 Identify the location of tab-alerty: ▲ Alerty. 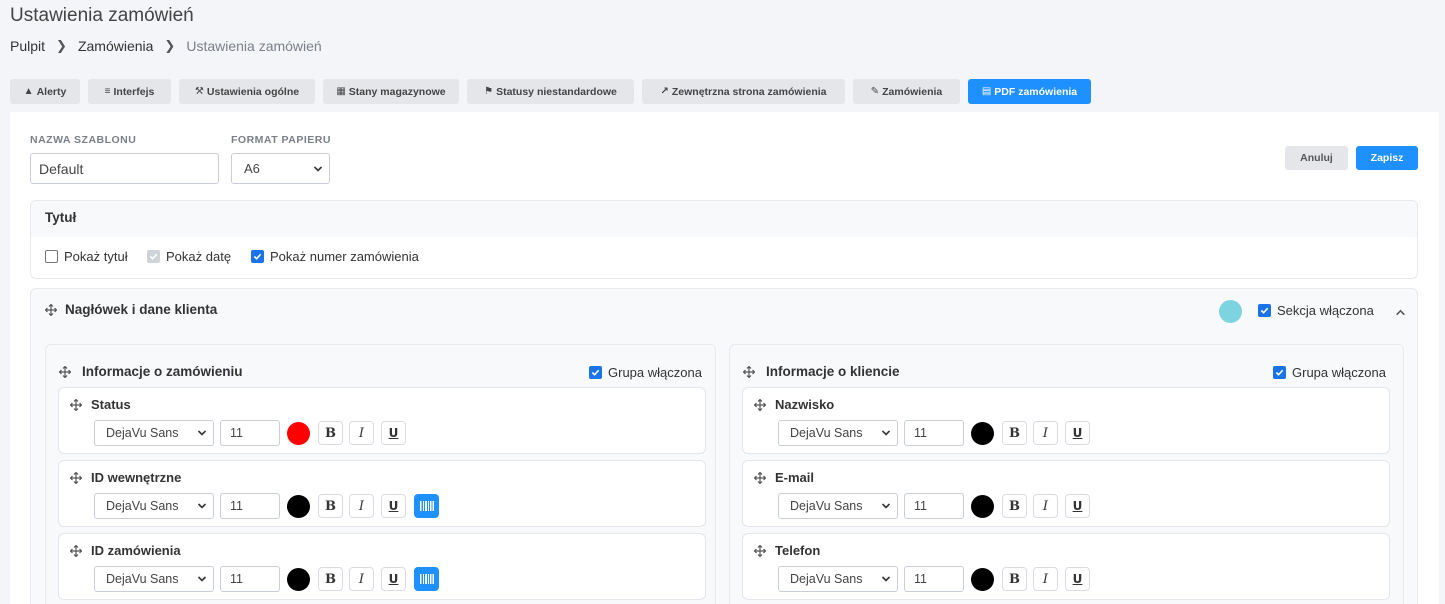
(45, 91).